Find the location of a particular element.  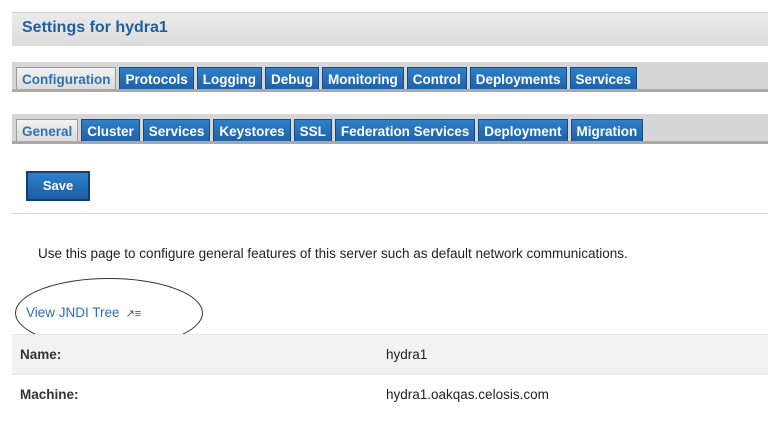

subtab-ssl: SSL is located at coordinates (312, 130).